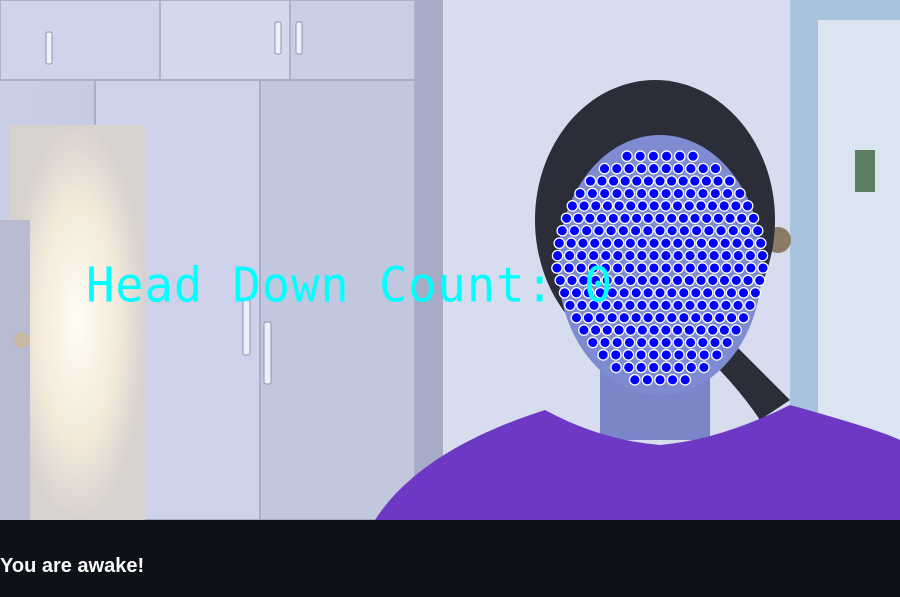  Describe the element at coordinates (859, 230) in the screenshot. I see `doorway-opening` at that location.